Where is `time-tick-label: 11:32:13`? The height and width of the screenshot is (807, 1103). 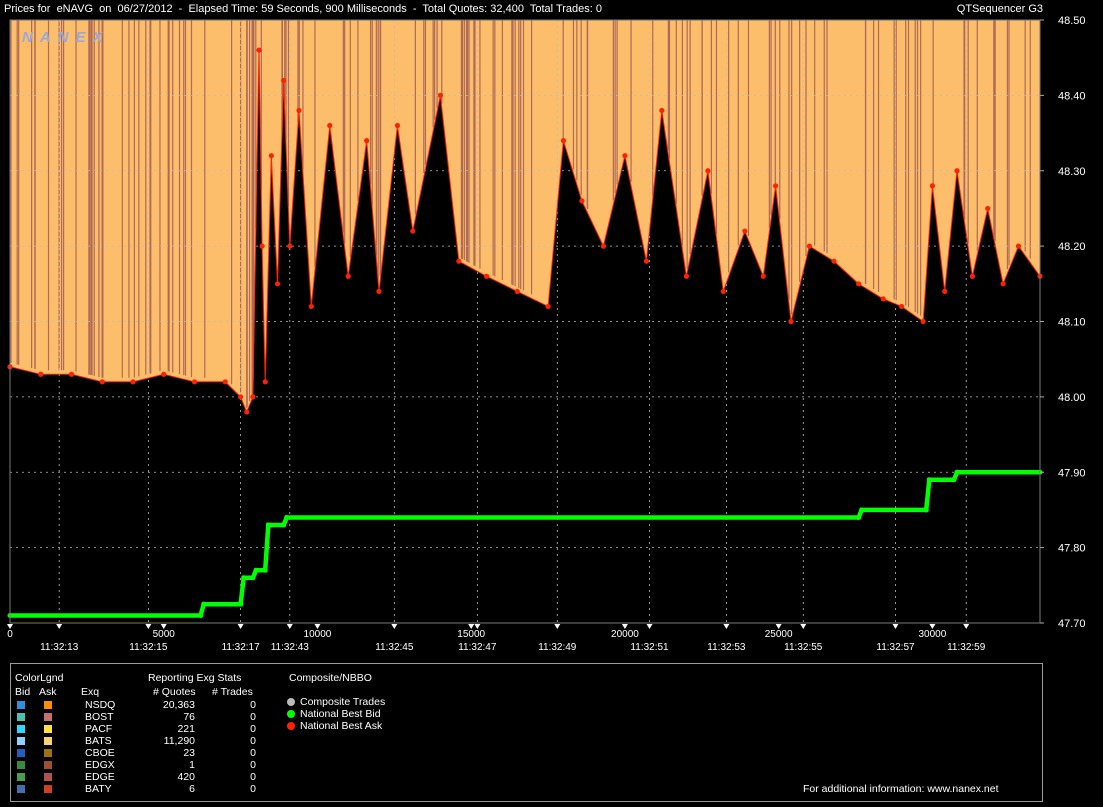 time-tick-label: 11:32:13 is located at coordinates (59, 647).